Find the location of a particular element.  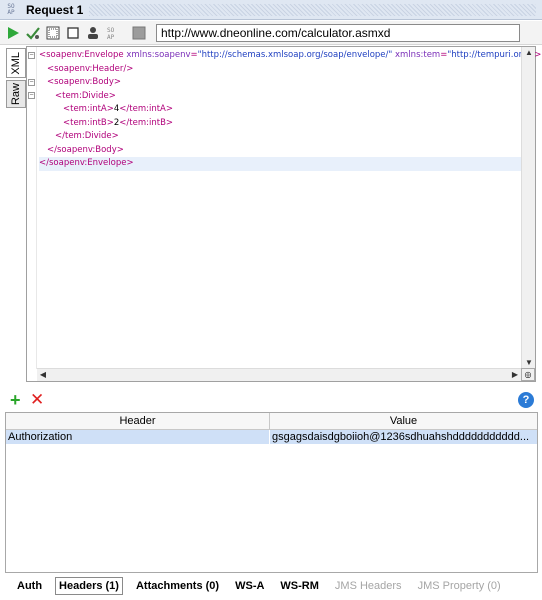

xml-token: <tem:intA> is located at coordinates (88, 109).